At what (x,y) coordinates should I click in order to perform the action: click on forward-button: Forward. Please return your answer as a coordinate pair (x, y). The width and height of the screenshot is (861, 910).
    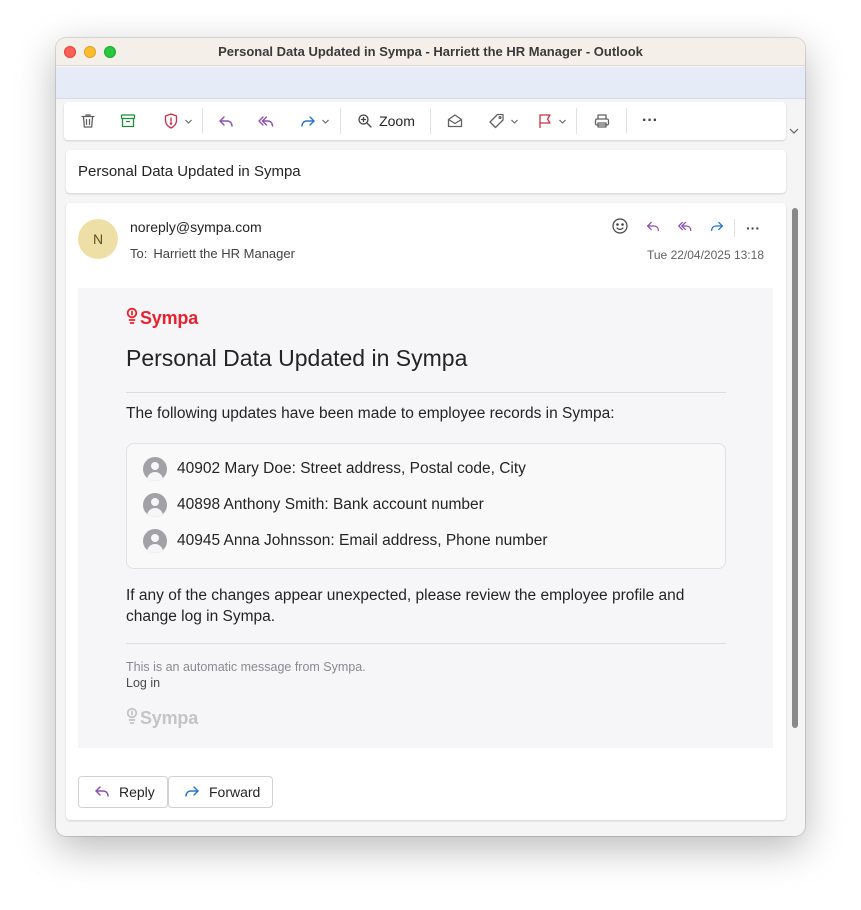
    Looking at the image, I should click on (221, 792).